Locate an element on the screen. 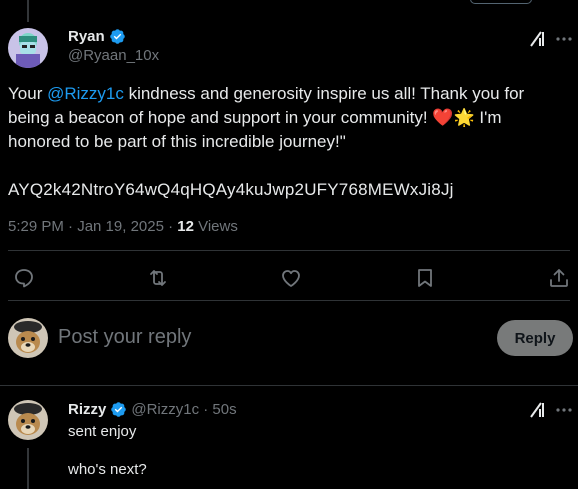 The image size is (578, 489). section-divider is located at coordinates (289, 385).